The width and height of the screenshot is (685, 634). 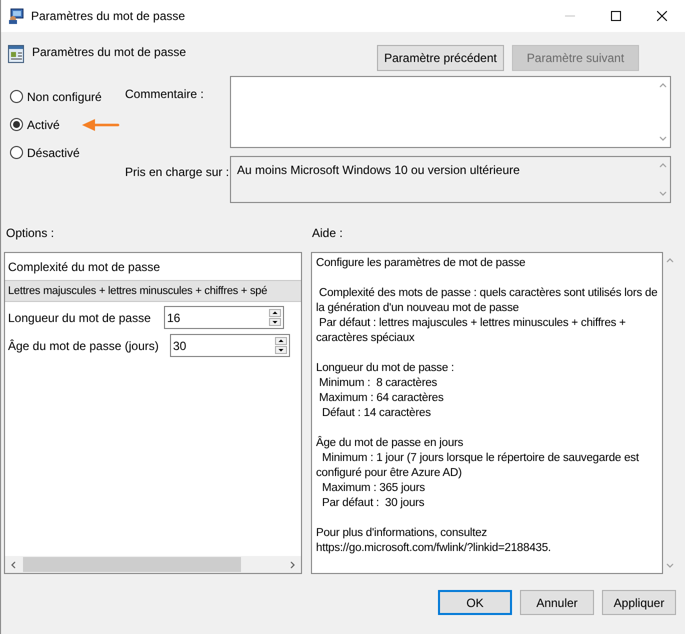 I want to click on radio-label: Activé, so click(x=43, y=125).